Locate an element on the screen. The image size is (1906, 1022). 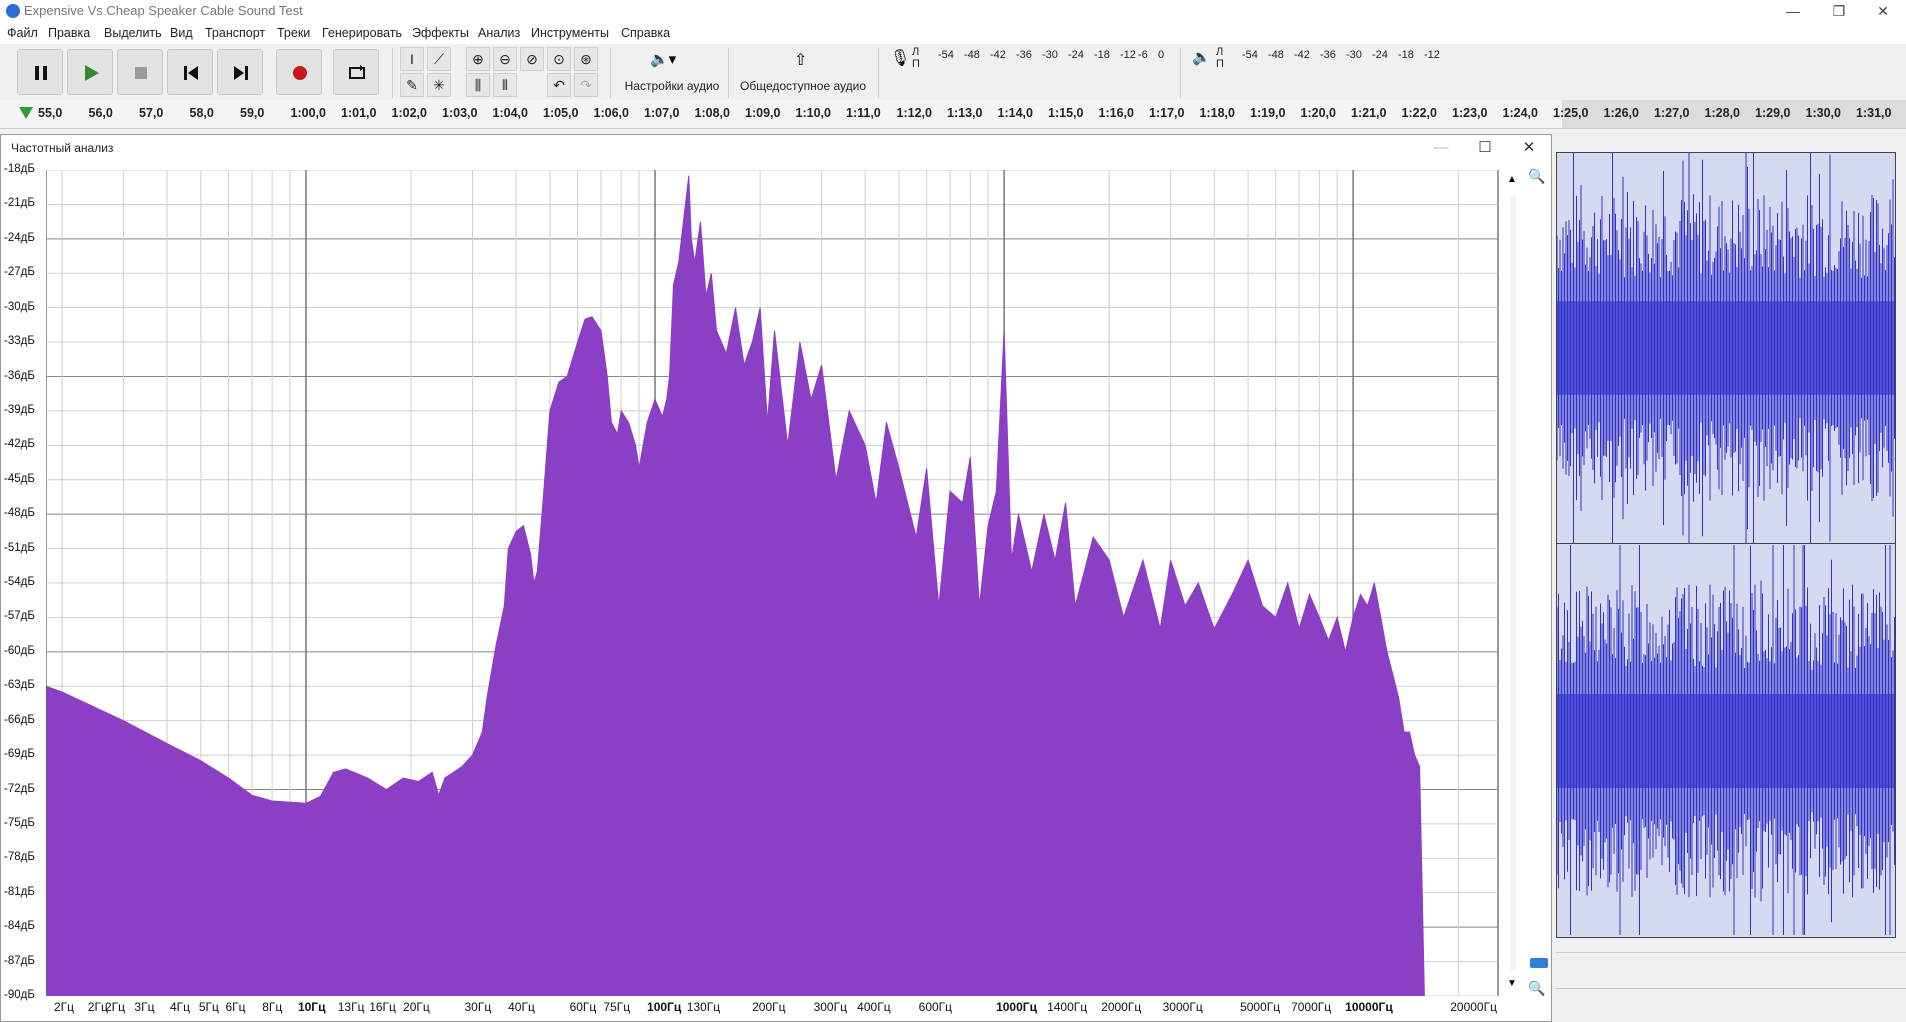
y-tick-label: -66дБ is located at coordinates (19, 719).